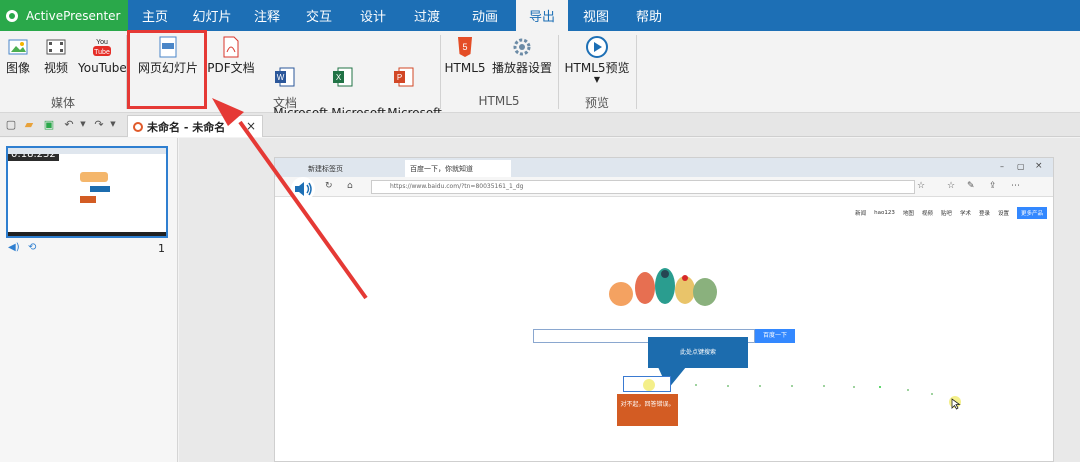 The height and width of the screenshot is (462, 1080). I want to click on star-icon: ☆, so click(921, 186).